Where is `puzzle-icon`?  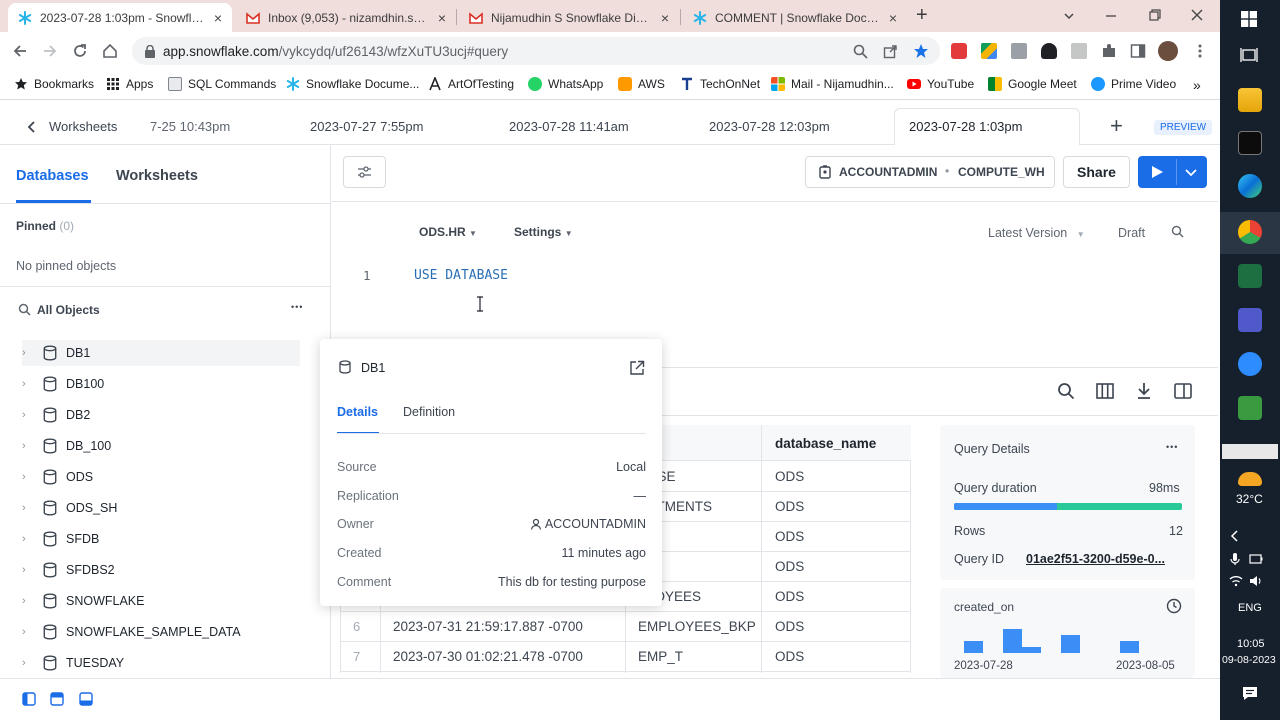
puzzle-icon is located at coordinates (1109, 51).